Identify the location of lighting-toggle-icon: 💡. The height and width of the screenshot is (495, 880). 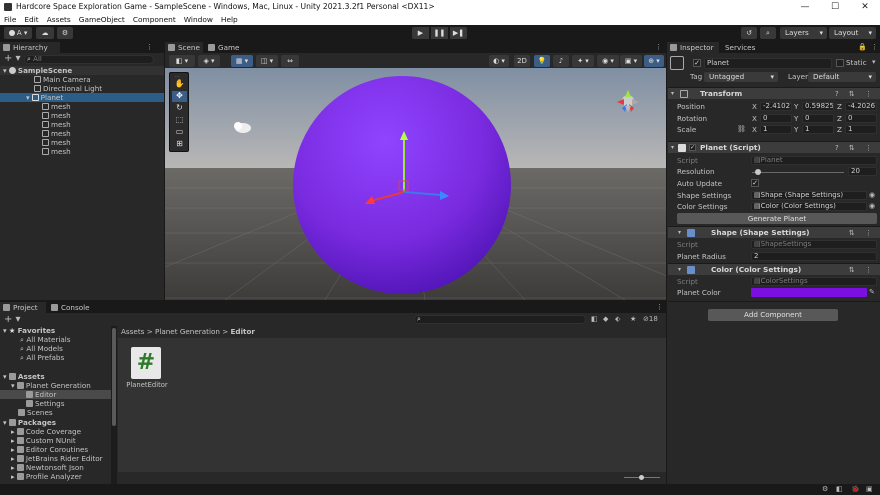
(542, 61).